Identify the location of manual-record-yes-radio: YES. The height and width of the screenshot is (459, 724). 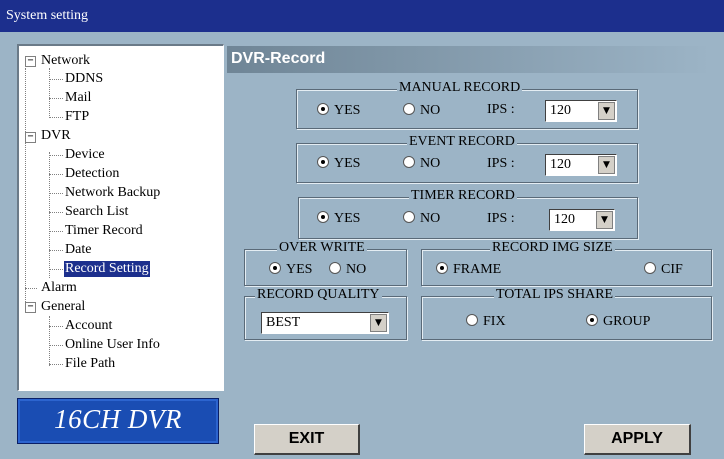
(338, 111).